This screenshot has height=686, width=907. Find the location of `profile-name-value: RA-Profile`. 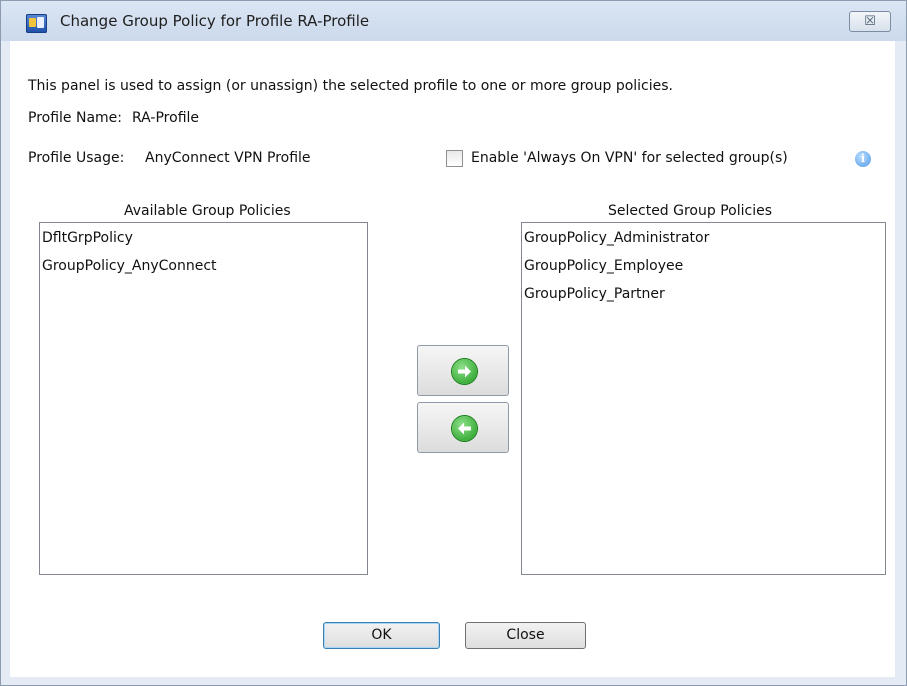

profile-name-value: RA-Profile is located at coordinates (166, 118).